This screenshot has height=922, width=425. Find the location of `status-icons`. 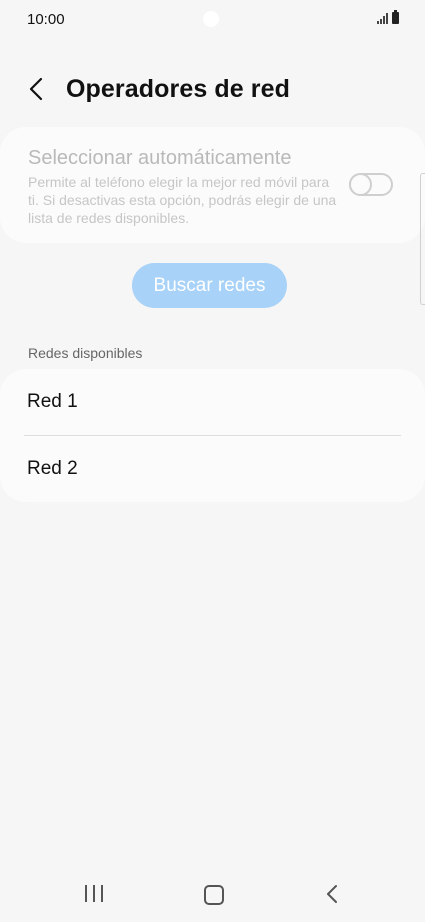

status-icons is located at coordinates (388, 17).